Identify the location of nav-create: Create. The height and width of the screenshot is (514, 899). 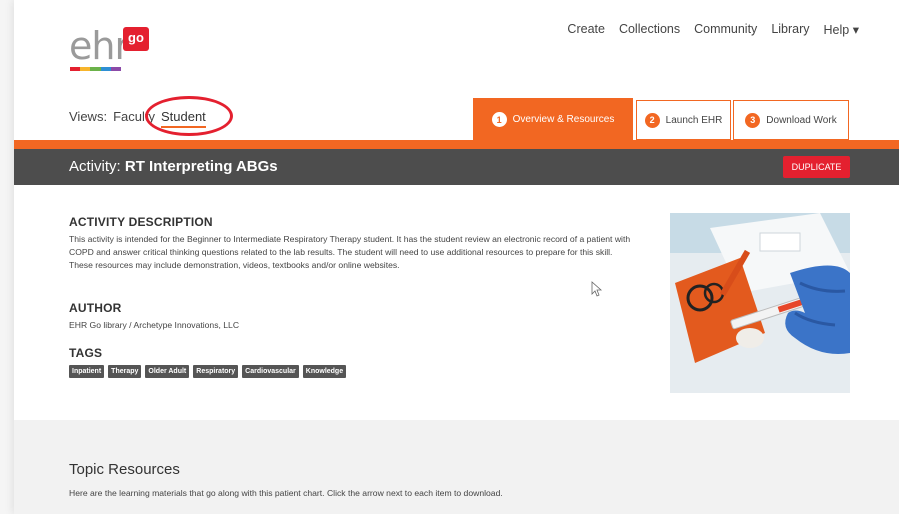
(586, 29).